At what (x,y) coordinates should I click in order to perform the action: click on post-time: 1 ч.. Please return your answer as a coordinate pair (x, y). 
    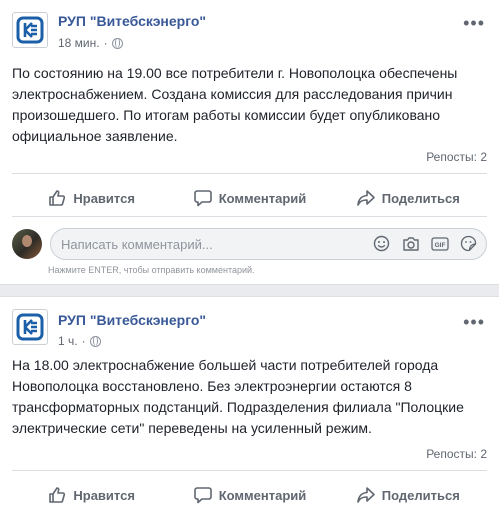
    Looking at the image, I should click on (68, 341).